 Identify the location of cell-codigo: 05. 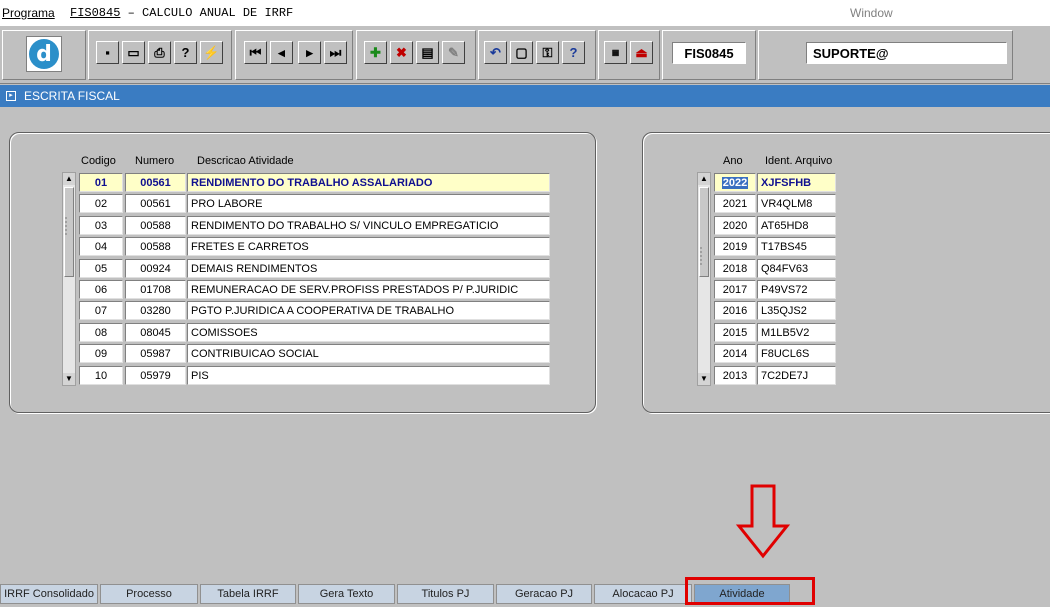
(101, 268).